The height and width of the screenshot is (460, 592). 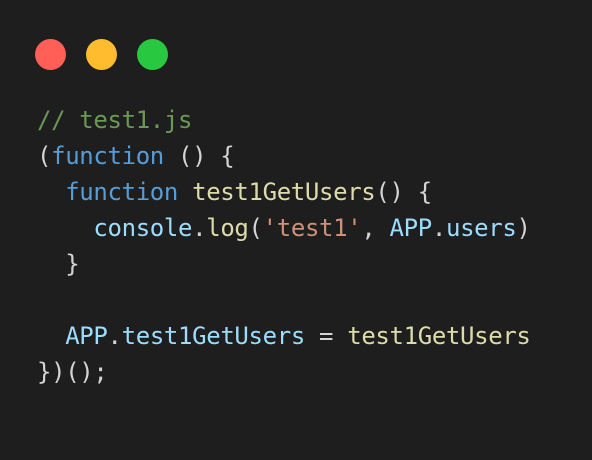 What do you see at coordinates (375, 228) in the screenshot?
I see `code-token-punctuation: ,` at bounding box center [375, 228].